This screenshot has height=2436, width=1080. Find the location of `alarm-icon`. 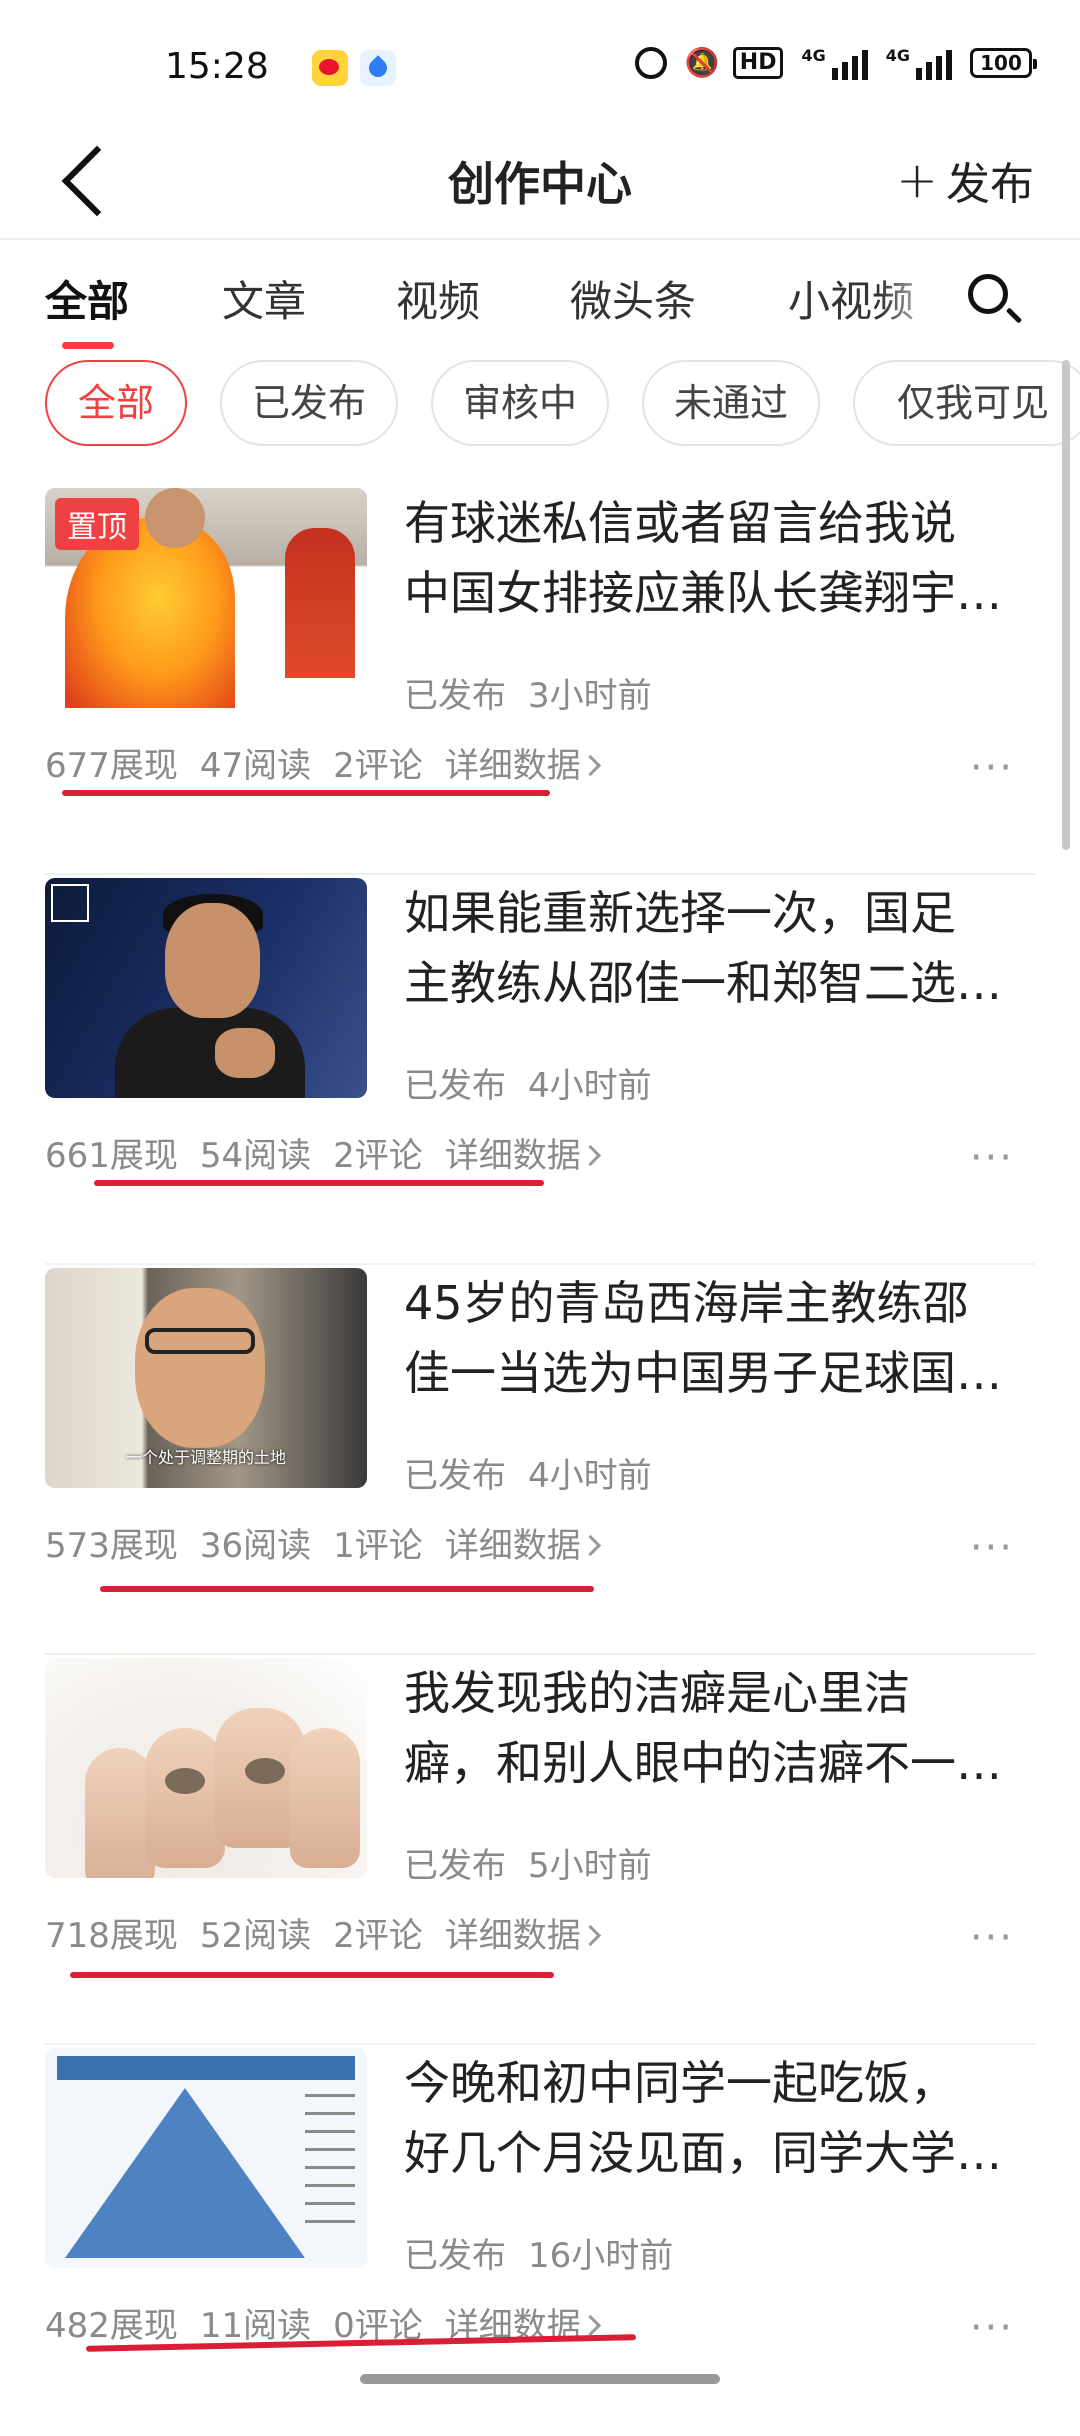

alarm-icon is located at coordinates (650, 63).